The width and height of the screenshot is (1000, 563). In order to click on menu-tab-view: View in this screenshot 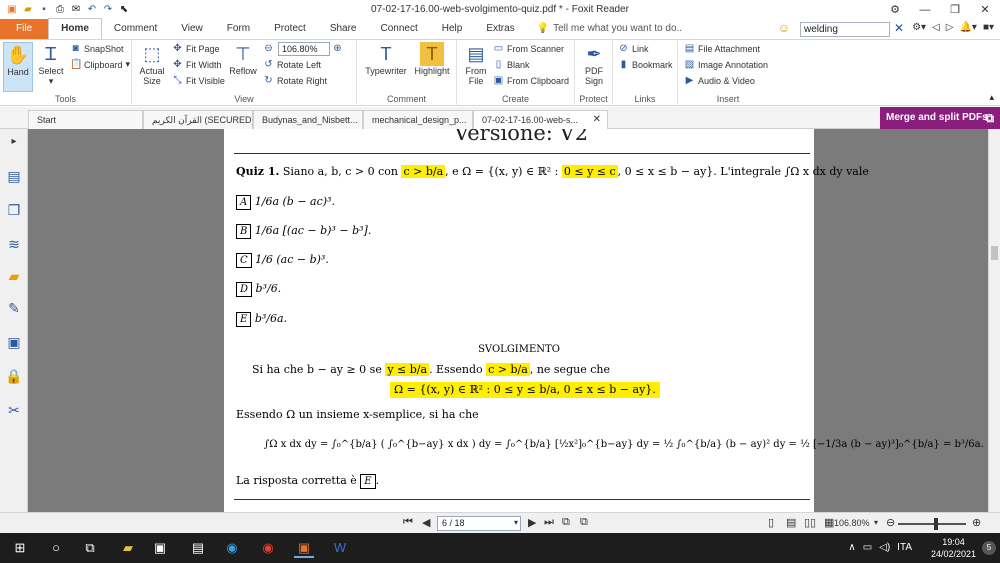, I will do `click(192, 29)`.